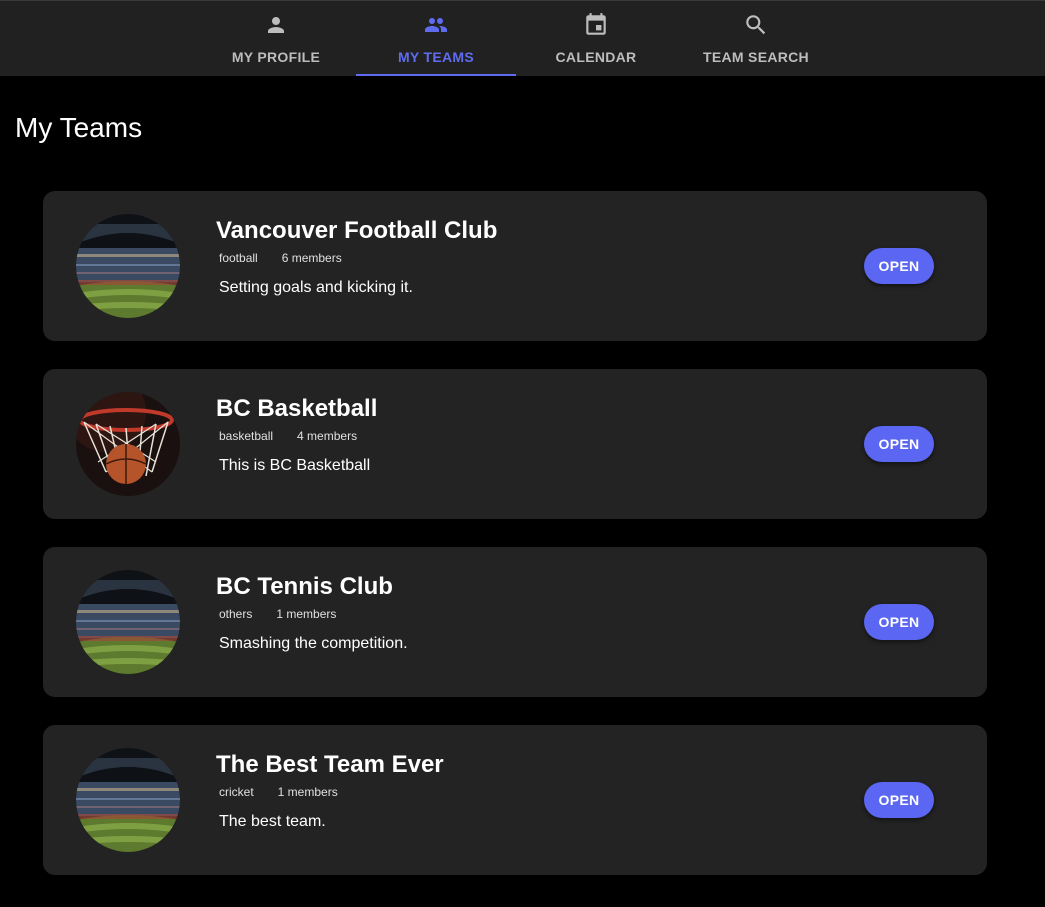  Describe the element at coordinates (596, 57) in the screenshot. I see `tab-label: CALENDAR` at that location.